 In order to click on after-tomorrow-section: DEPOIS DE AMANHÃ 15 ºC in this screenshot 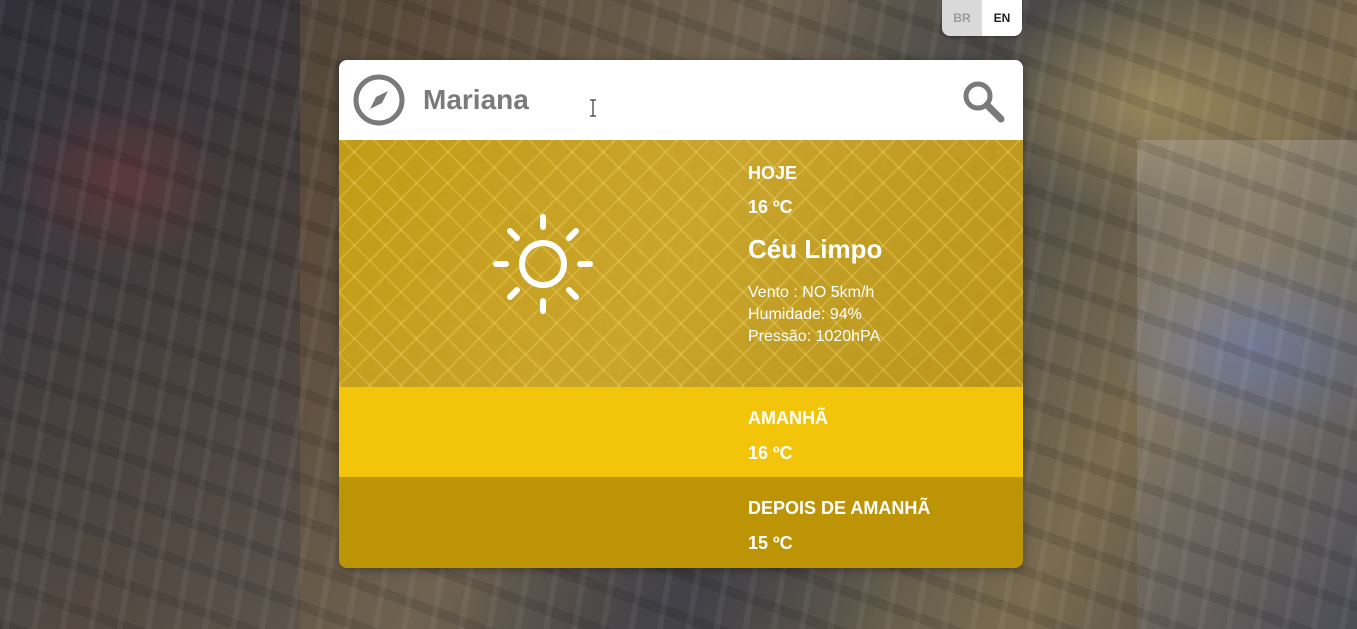, I will do `click(681, 522)`.